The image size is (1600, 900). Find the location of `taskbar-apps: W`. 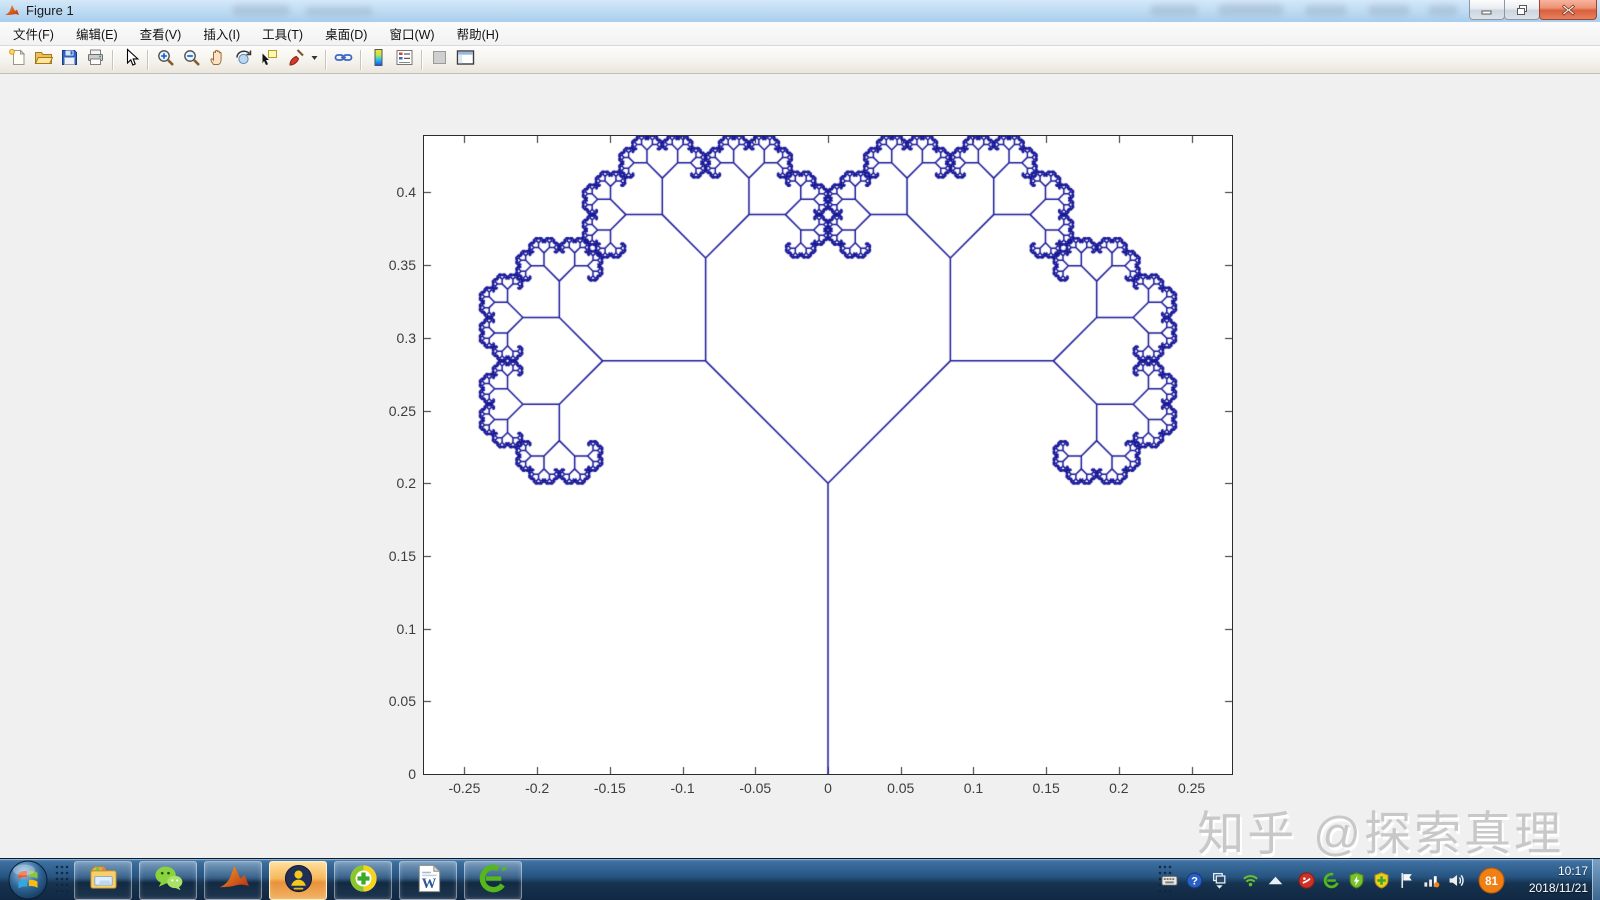

taskbar-apps: W is located at coordinates (298, 880).